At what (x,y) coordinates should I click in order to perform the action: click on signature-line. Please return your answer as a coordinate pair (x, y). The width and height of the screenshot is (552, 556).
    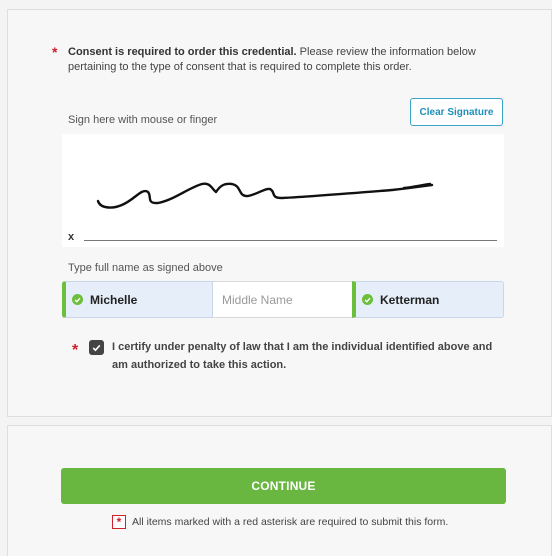
    Looking at the image, I should click on (290, 240).